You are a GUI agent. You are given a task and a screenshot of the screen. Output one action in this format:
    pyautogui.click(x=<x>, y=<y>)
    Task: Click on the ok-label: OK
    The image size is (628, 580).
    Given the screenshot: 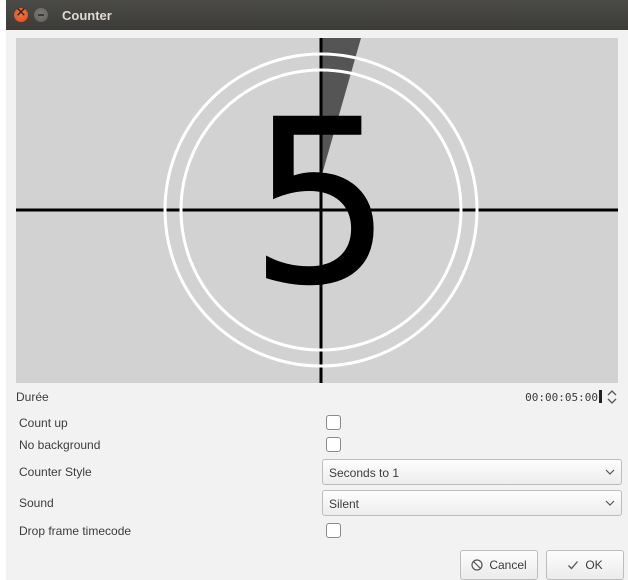 What is the action you would take?
    pyautogui.click(x=594, y=565)
    